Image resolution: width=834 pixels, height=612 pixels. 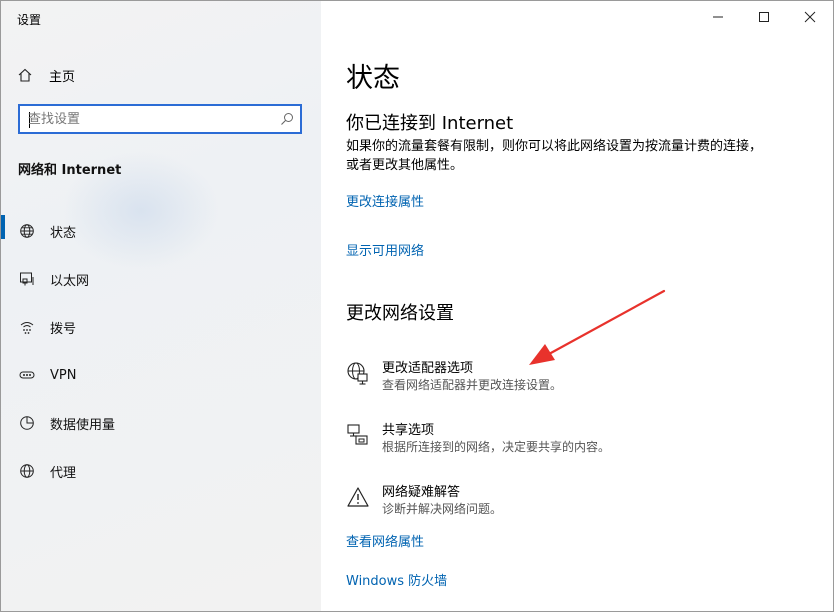 What do you see at coordinates (385, 540) in the screenshot?
I see `view-network-properties-link: 查看网络属性` at bounding box center [385, 540].